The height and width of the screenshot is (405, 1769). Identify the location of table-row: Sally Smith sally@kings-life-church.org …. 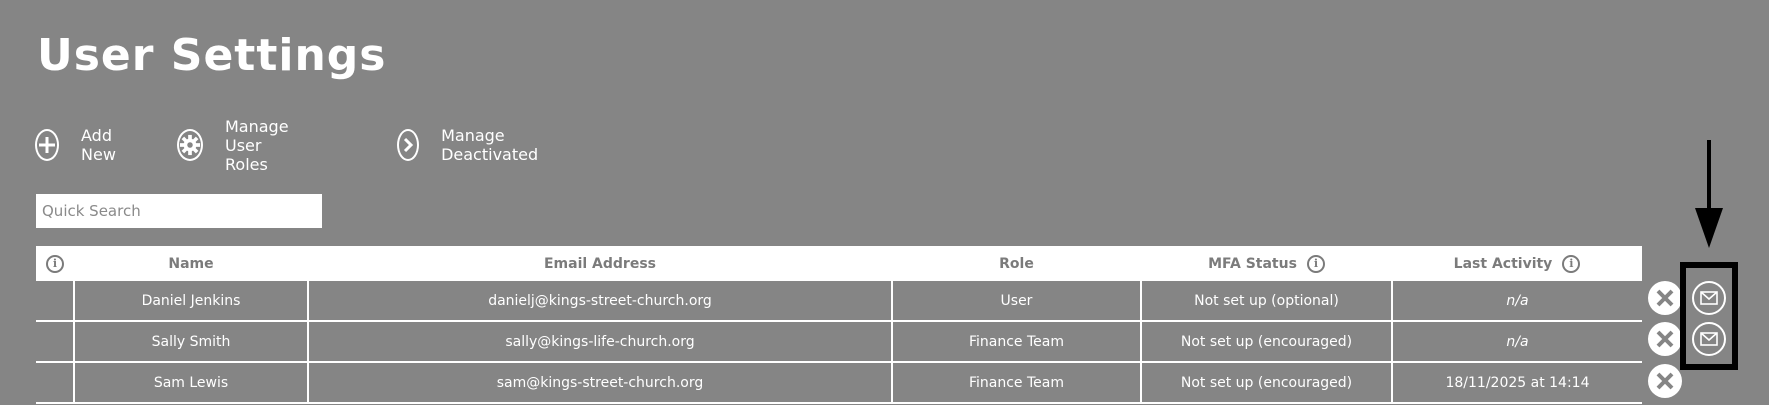
(839, 342).